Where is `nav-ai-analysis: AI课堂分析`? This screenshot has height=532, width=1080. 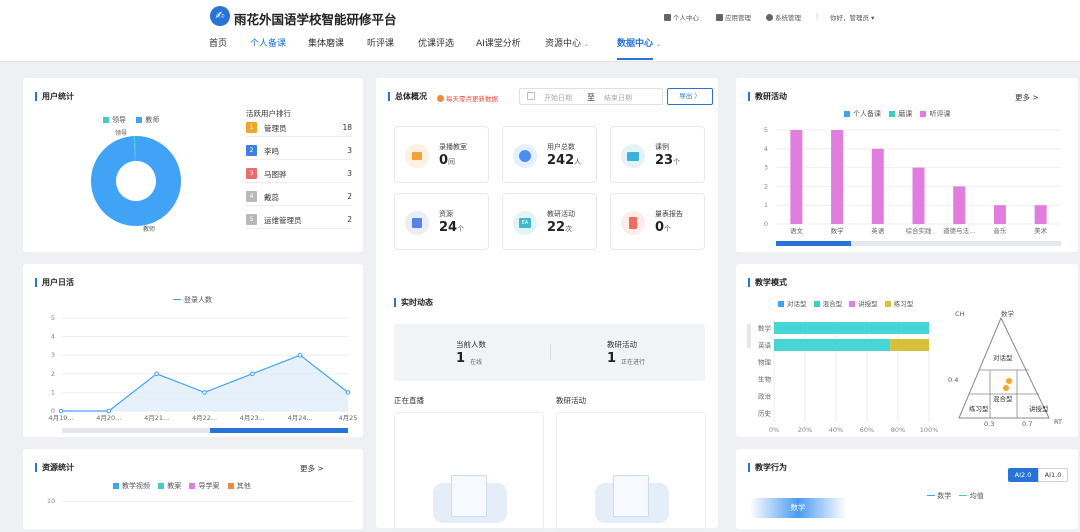
nav-ai-analysis: AI课堂分析 is located at coordinates (498, 42).